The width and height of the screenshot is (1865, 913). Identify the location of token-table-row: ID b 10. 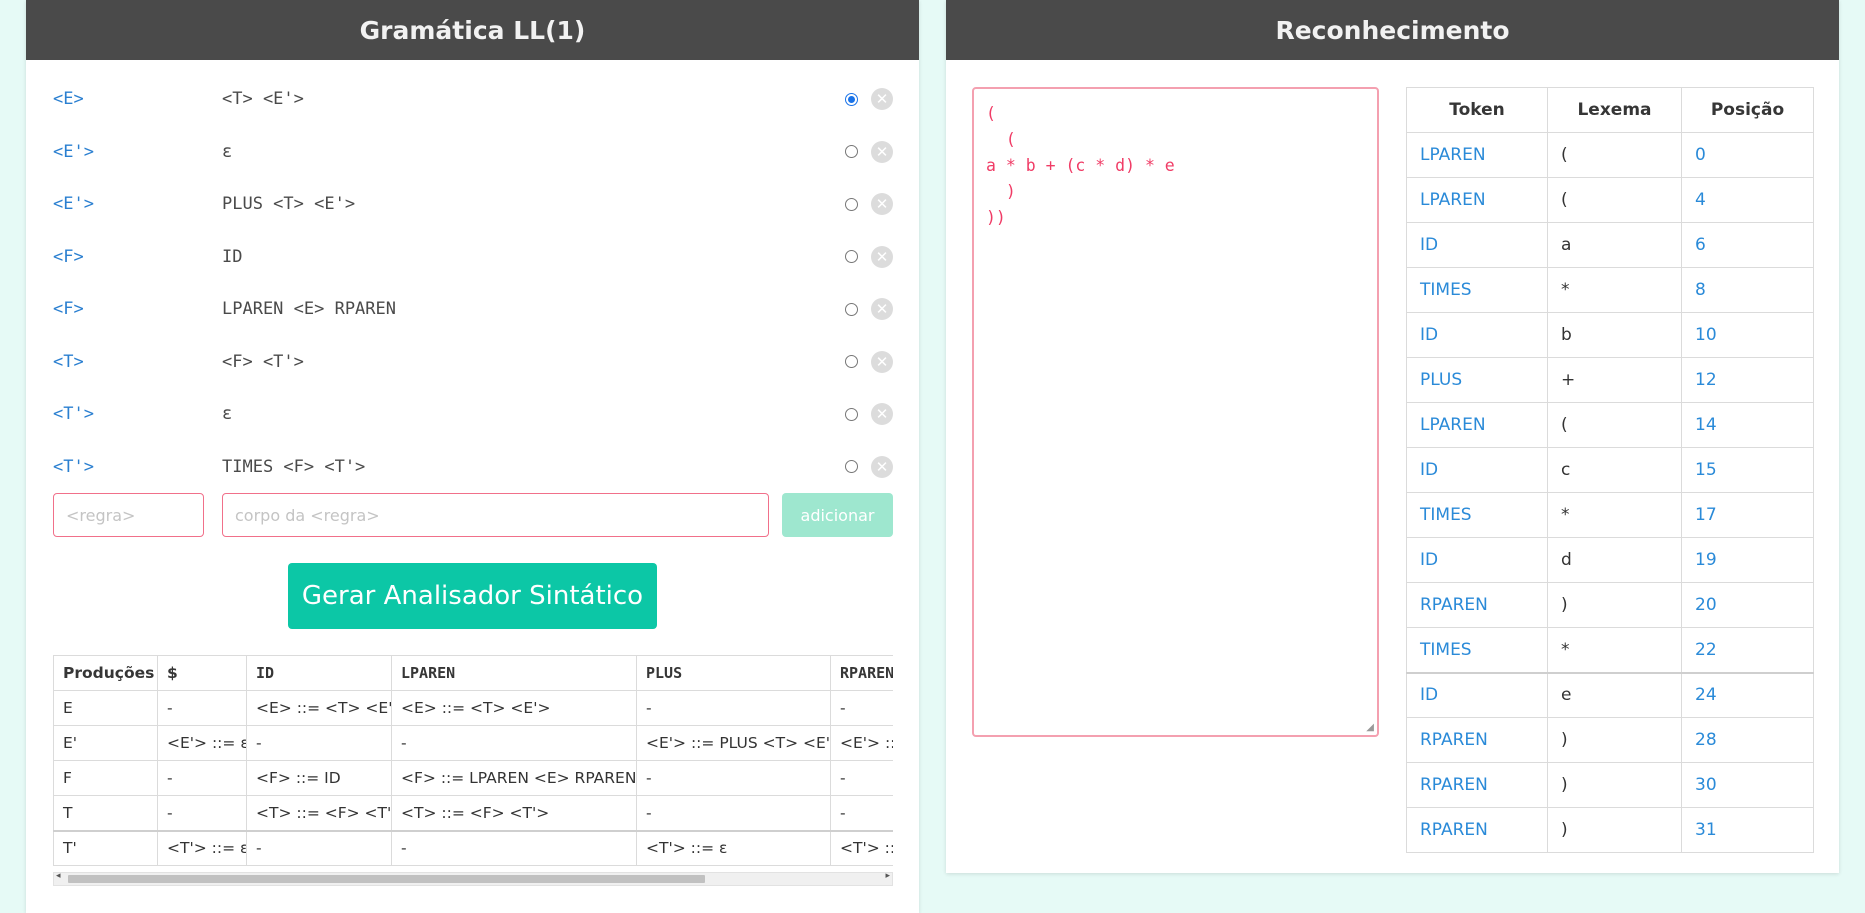
(1610, 335).